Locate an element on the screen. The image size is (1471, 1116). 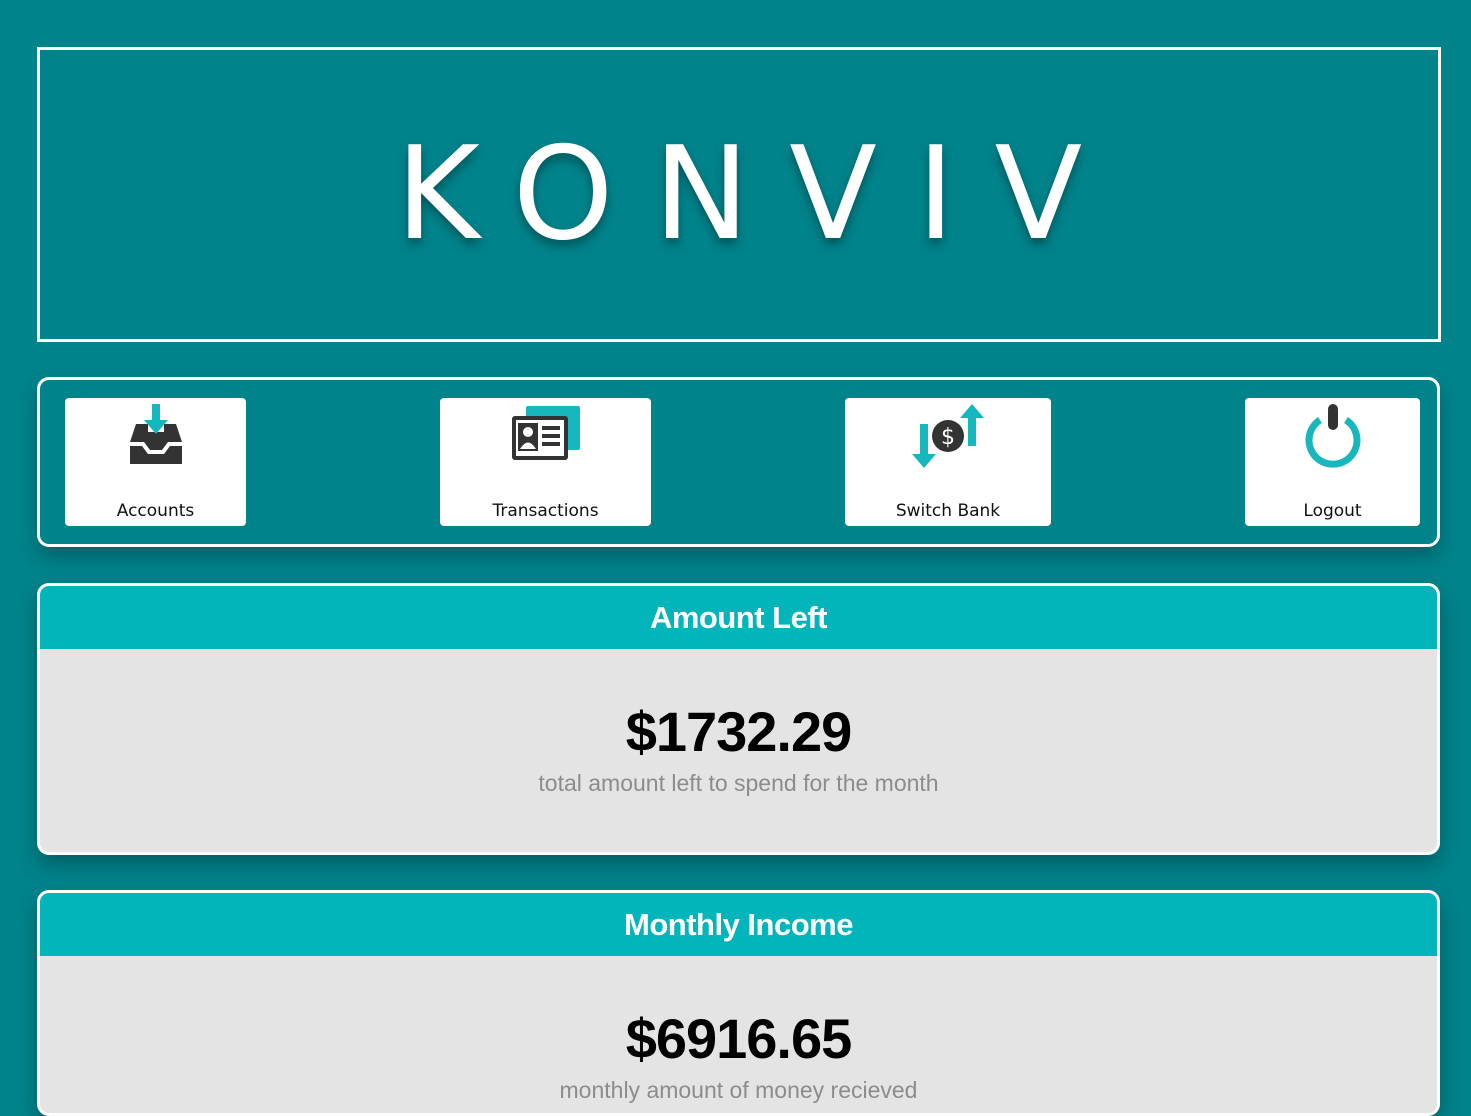
nav-accounts-label: Accounts is located at coordinates (155, 511).